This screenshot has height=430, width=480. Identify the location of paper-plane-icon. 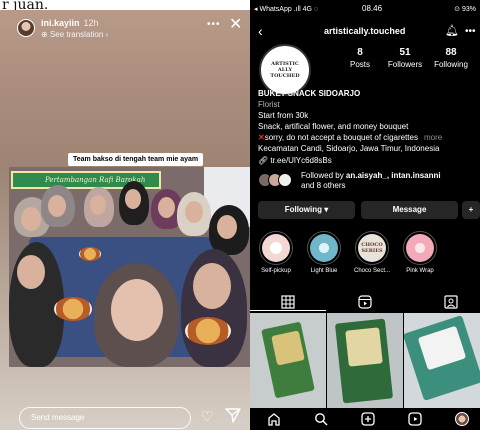
(233, 415).